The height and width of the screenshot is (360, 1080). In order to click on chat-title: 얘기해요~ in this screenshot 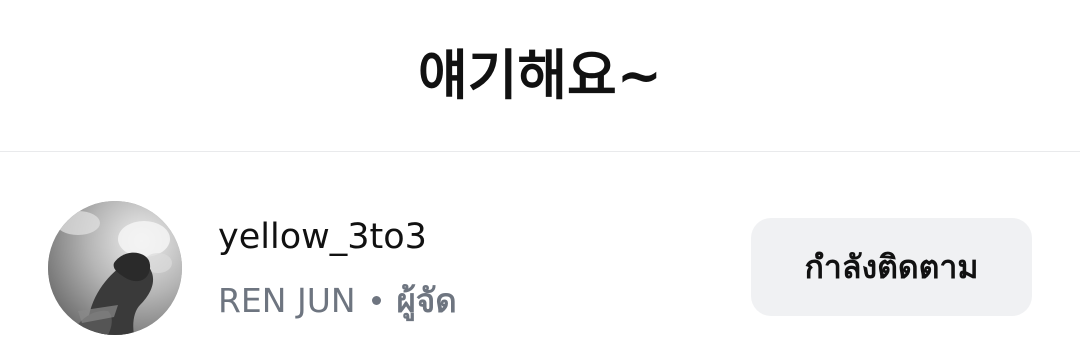, I will do `click(540, 75)`.